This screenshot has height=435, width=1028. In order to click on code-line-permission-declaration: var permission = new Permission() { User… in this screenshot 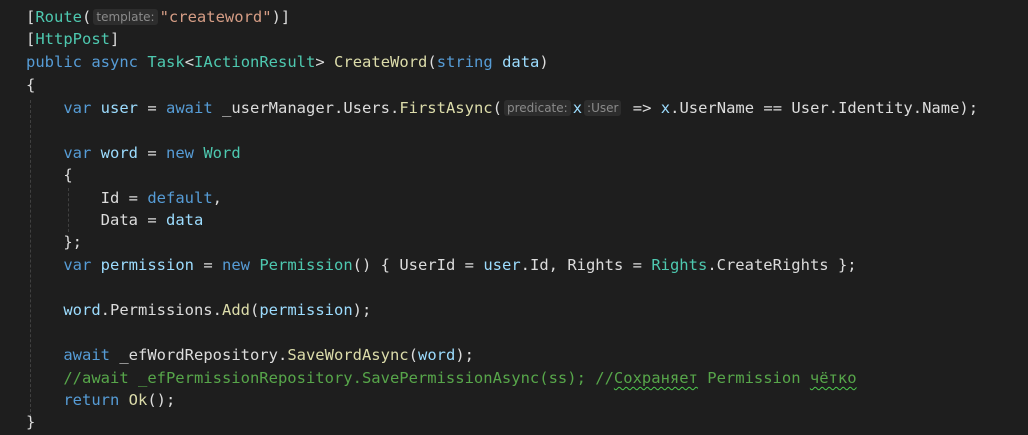, I will do `click(460, 265)`.